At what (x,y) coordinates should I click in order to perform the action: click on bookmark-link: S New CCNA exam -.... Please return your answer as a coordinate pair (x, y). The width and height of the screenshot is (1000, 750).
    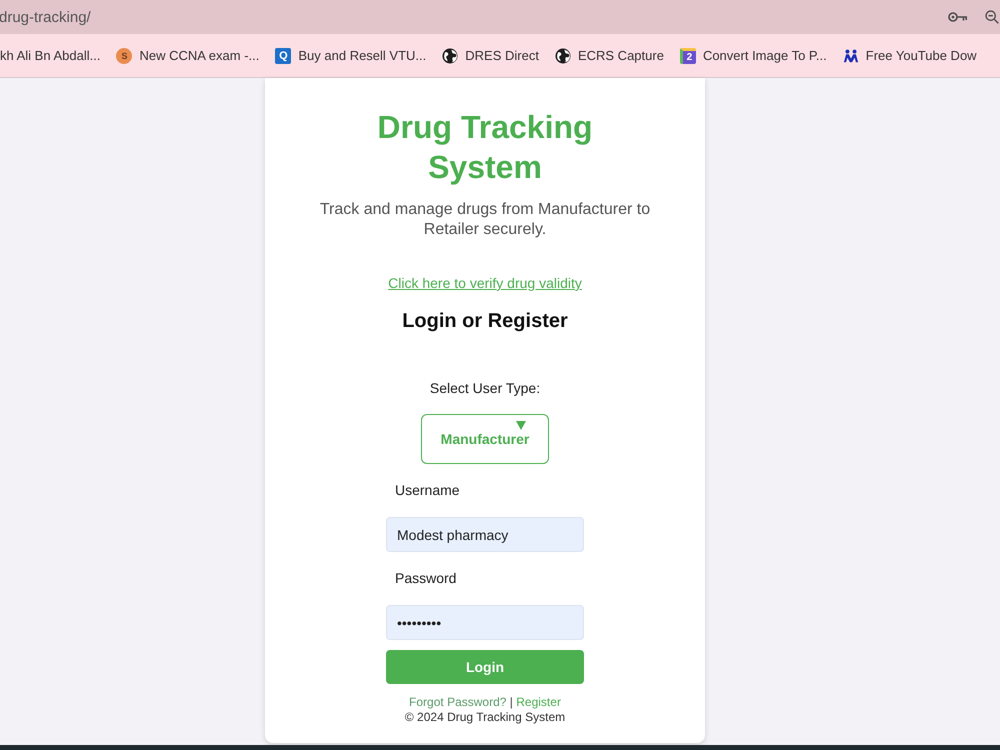
    Looking at the image, I should click on (188, 56).